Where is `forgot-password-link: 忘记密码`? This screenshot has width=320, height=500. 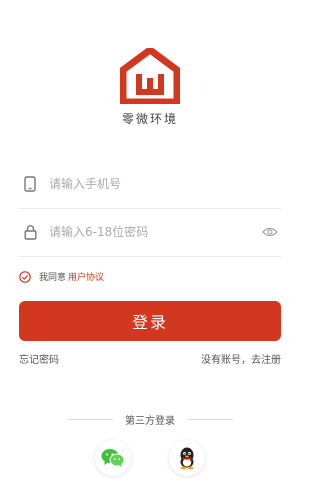 forgot-password-link: 忘记密码 is located at coordinates (39, 358).